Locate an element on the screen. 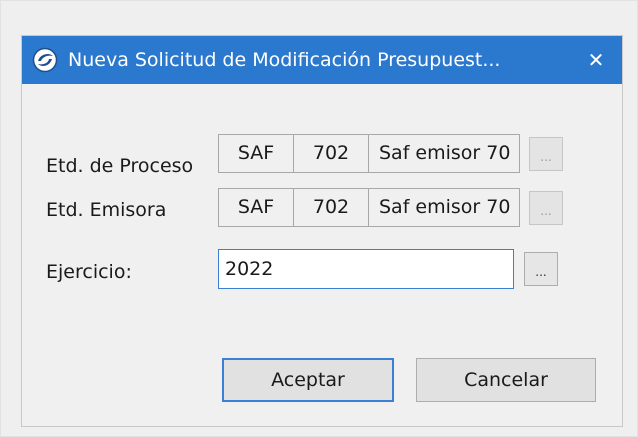 This screenshot has width=638, height=437. proceso-label: Etd. de Proceso is located at coordinates (120, 166).